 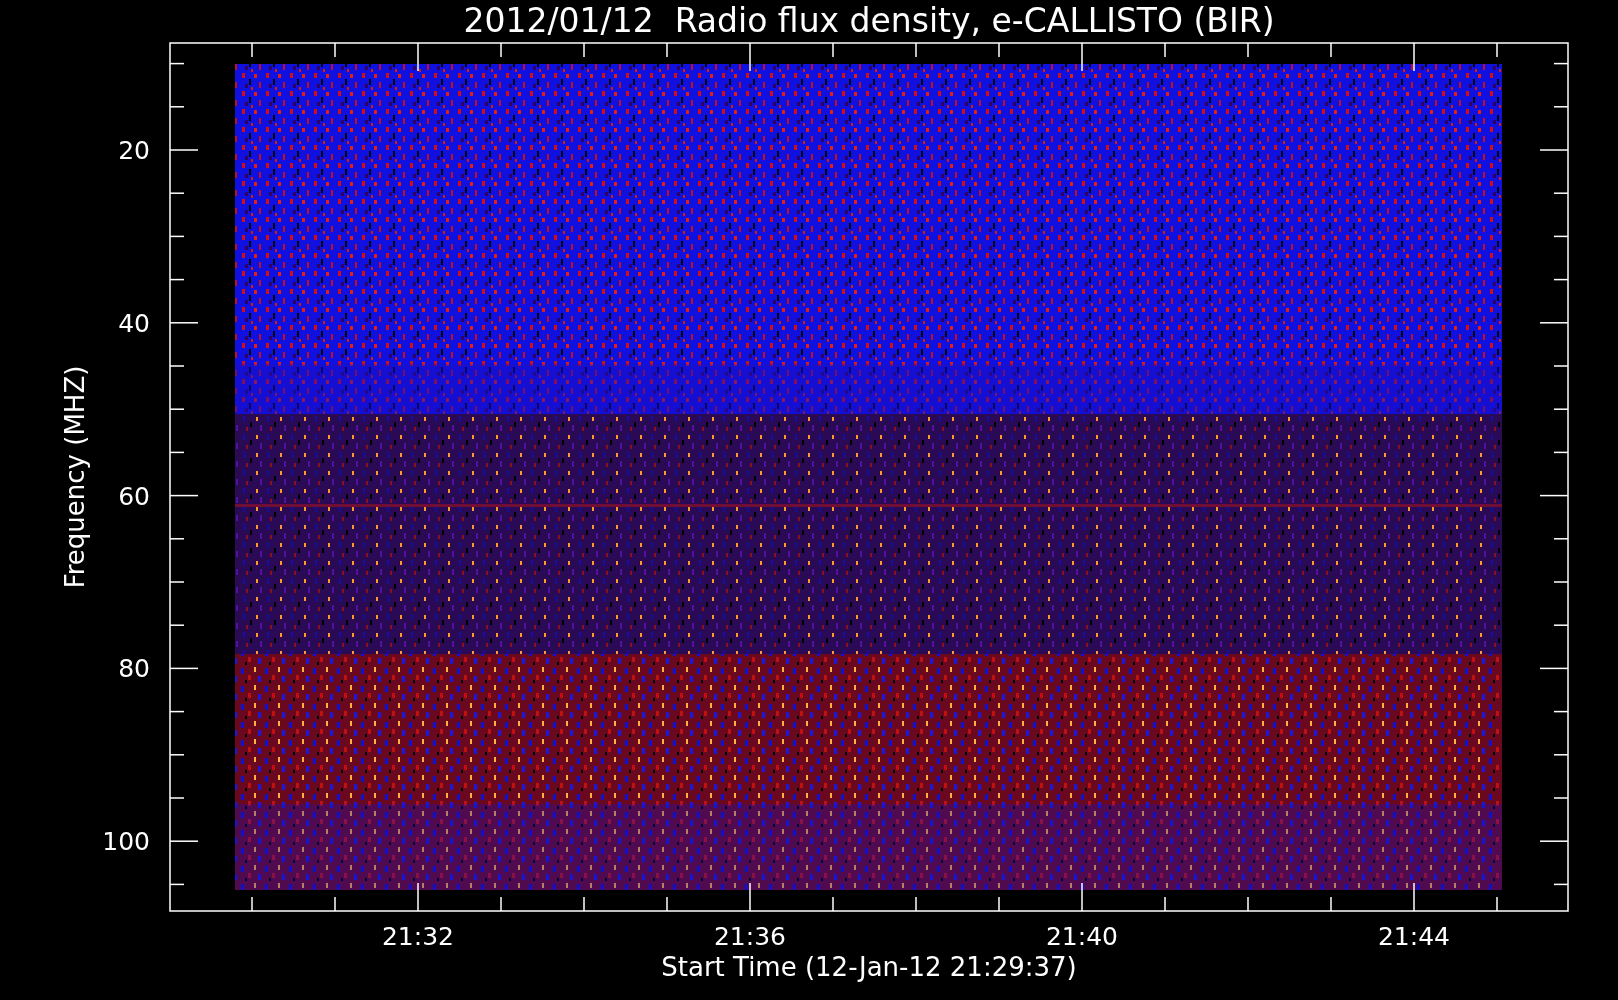 I want to click on y-tick-label: 80, so click(x=134, y=669).